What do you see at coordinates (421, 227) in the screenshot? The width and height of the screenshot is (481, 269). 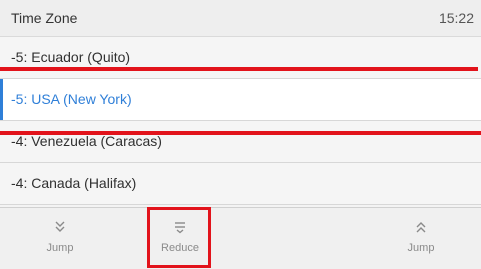 I see `double-chevron-up-icon` at bounding box center [421, 227].